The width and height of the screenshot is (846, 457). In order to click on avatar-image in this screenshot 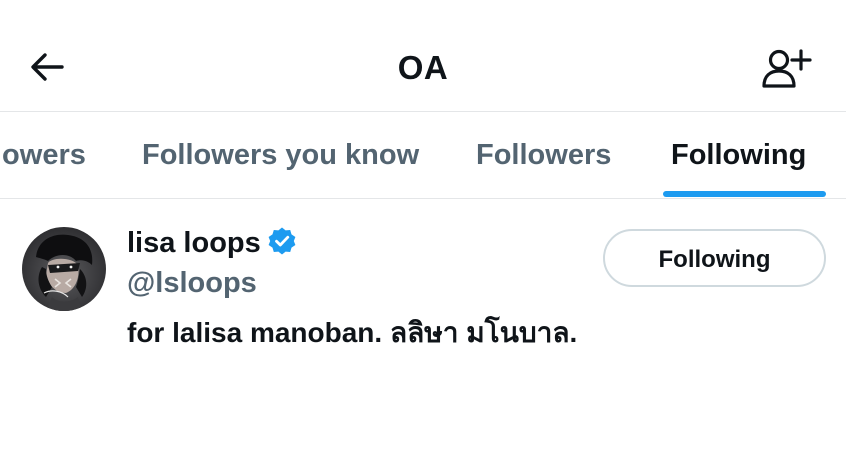, I will do `click(64, 269)`.